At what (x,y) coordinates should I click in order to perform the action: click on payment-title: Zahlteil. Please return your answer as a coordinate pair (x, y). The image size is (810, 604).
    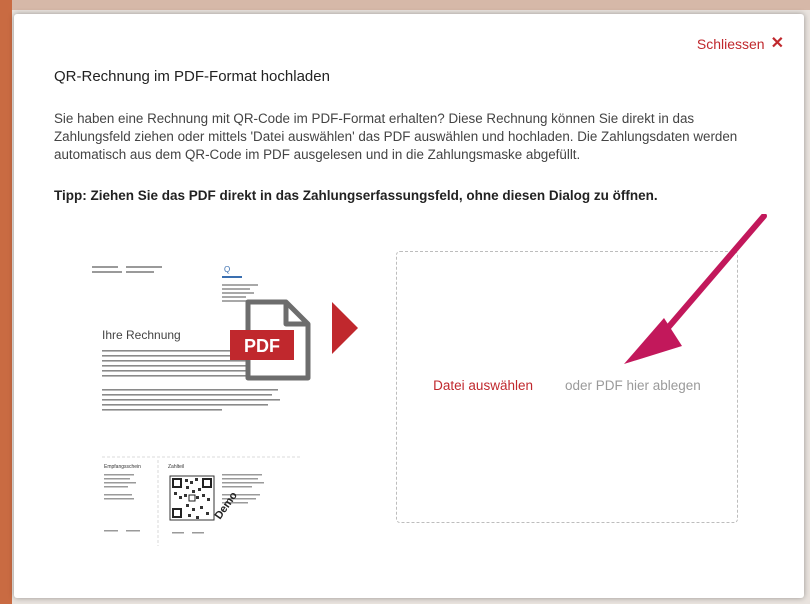
    Looking at the image, I should click on (176, 467).